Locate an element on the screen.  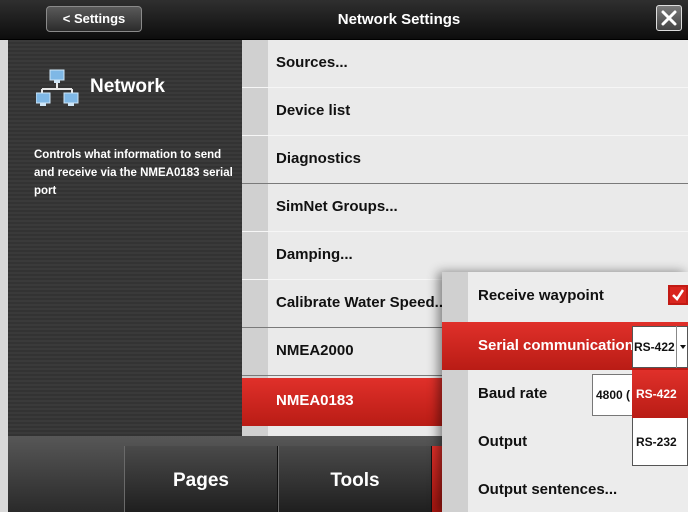
dropdown-option-rs422: RS-422 is located at coordinates (660, 394).